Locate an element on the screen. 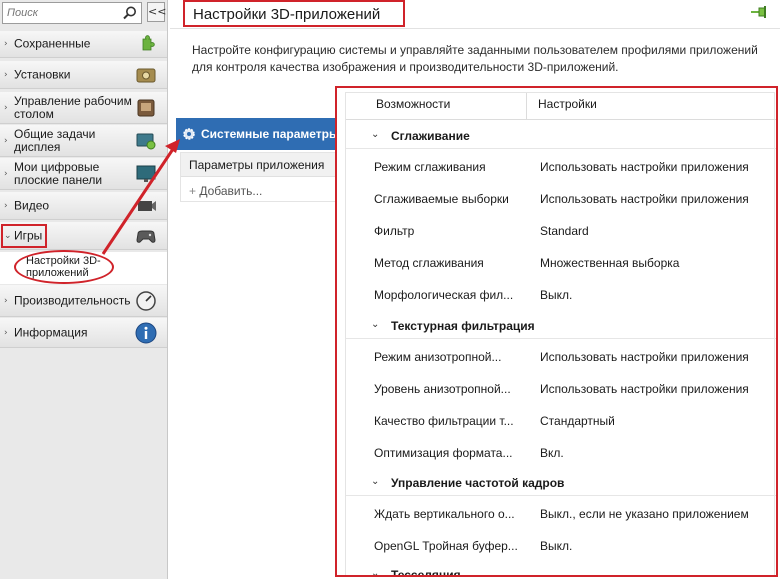  sidebar-item-label: Управление рабочим столом is located at coordinates (73, 107).